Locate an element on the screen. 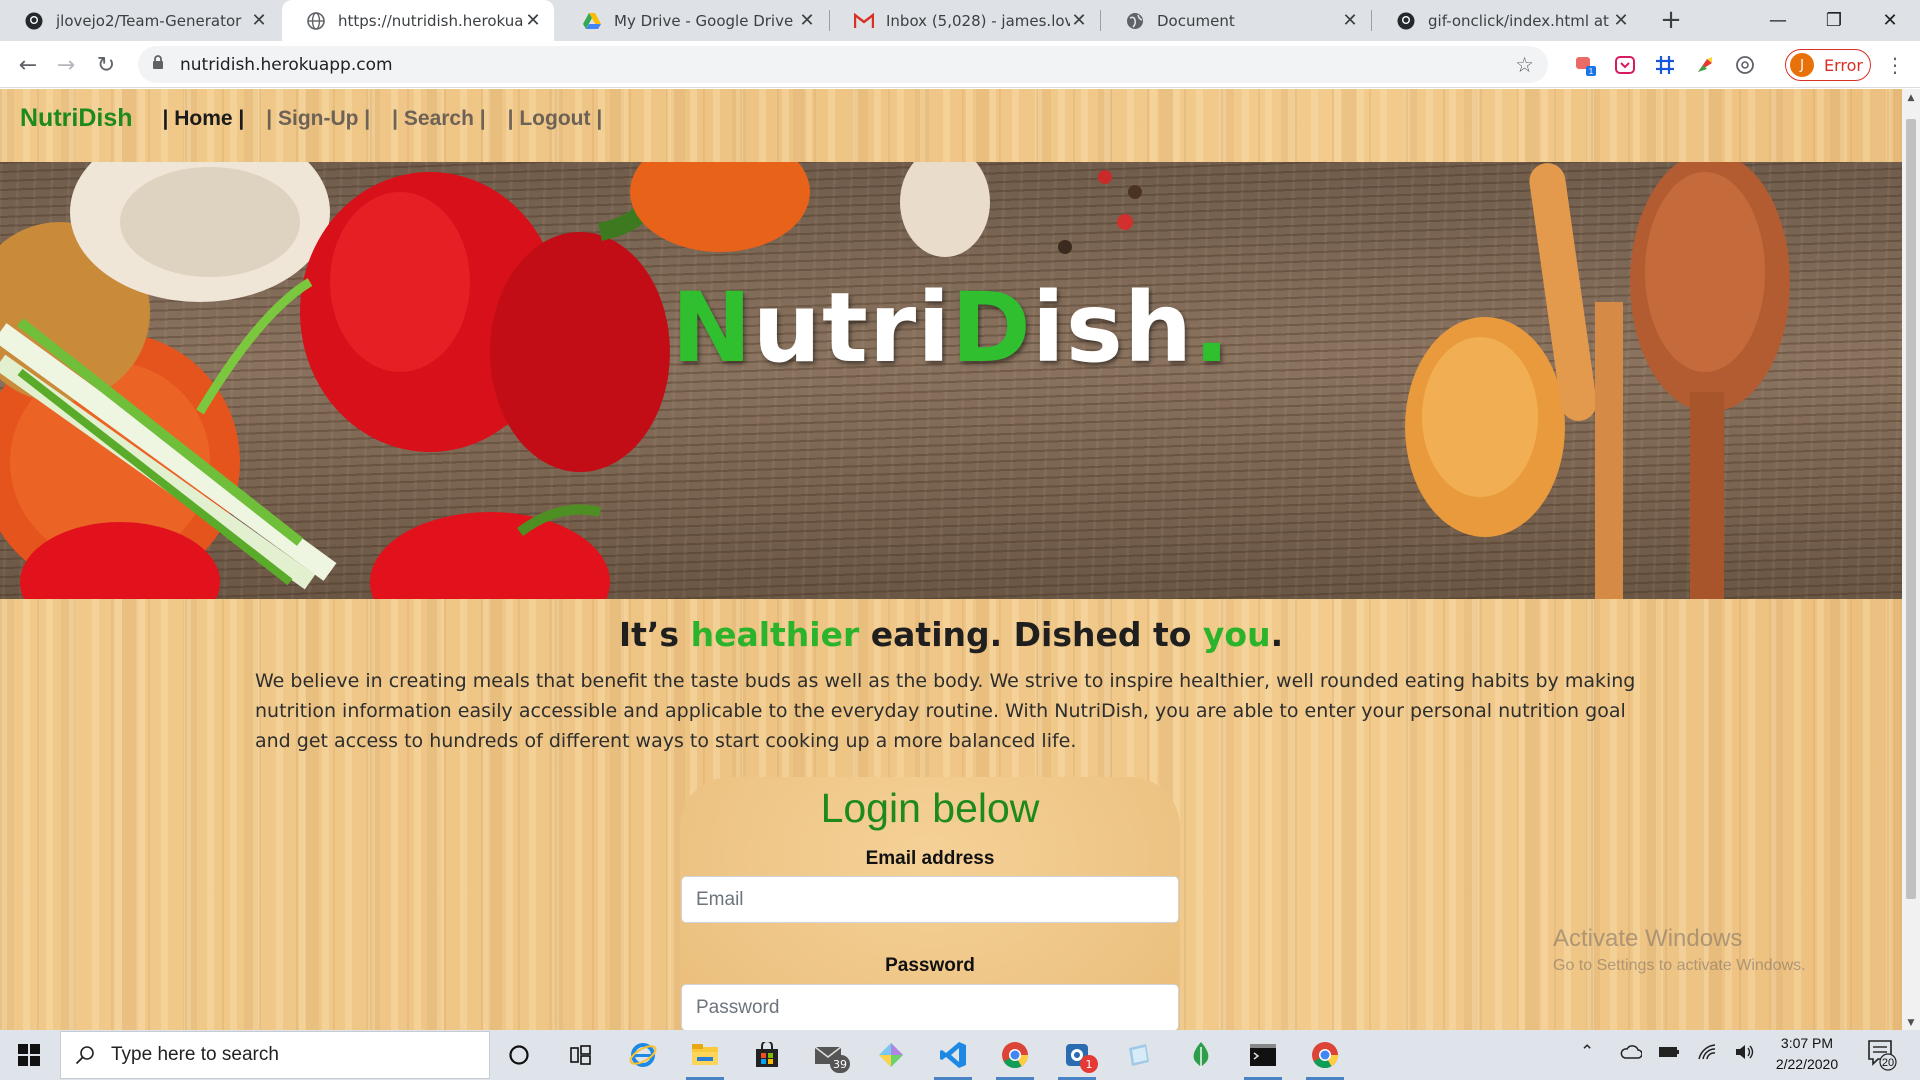  chevron-up-icon: ⌃ is located at coordinates (1587, 1052).